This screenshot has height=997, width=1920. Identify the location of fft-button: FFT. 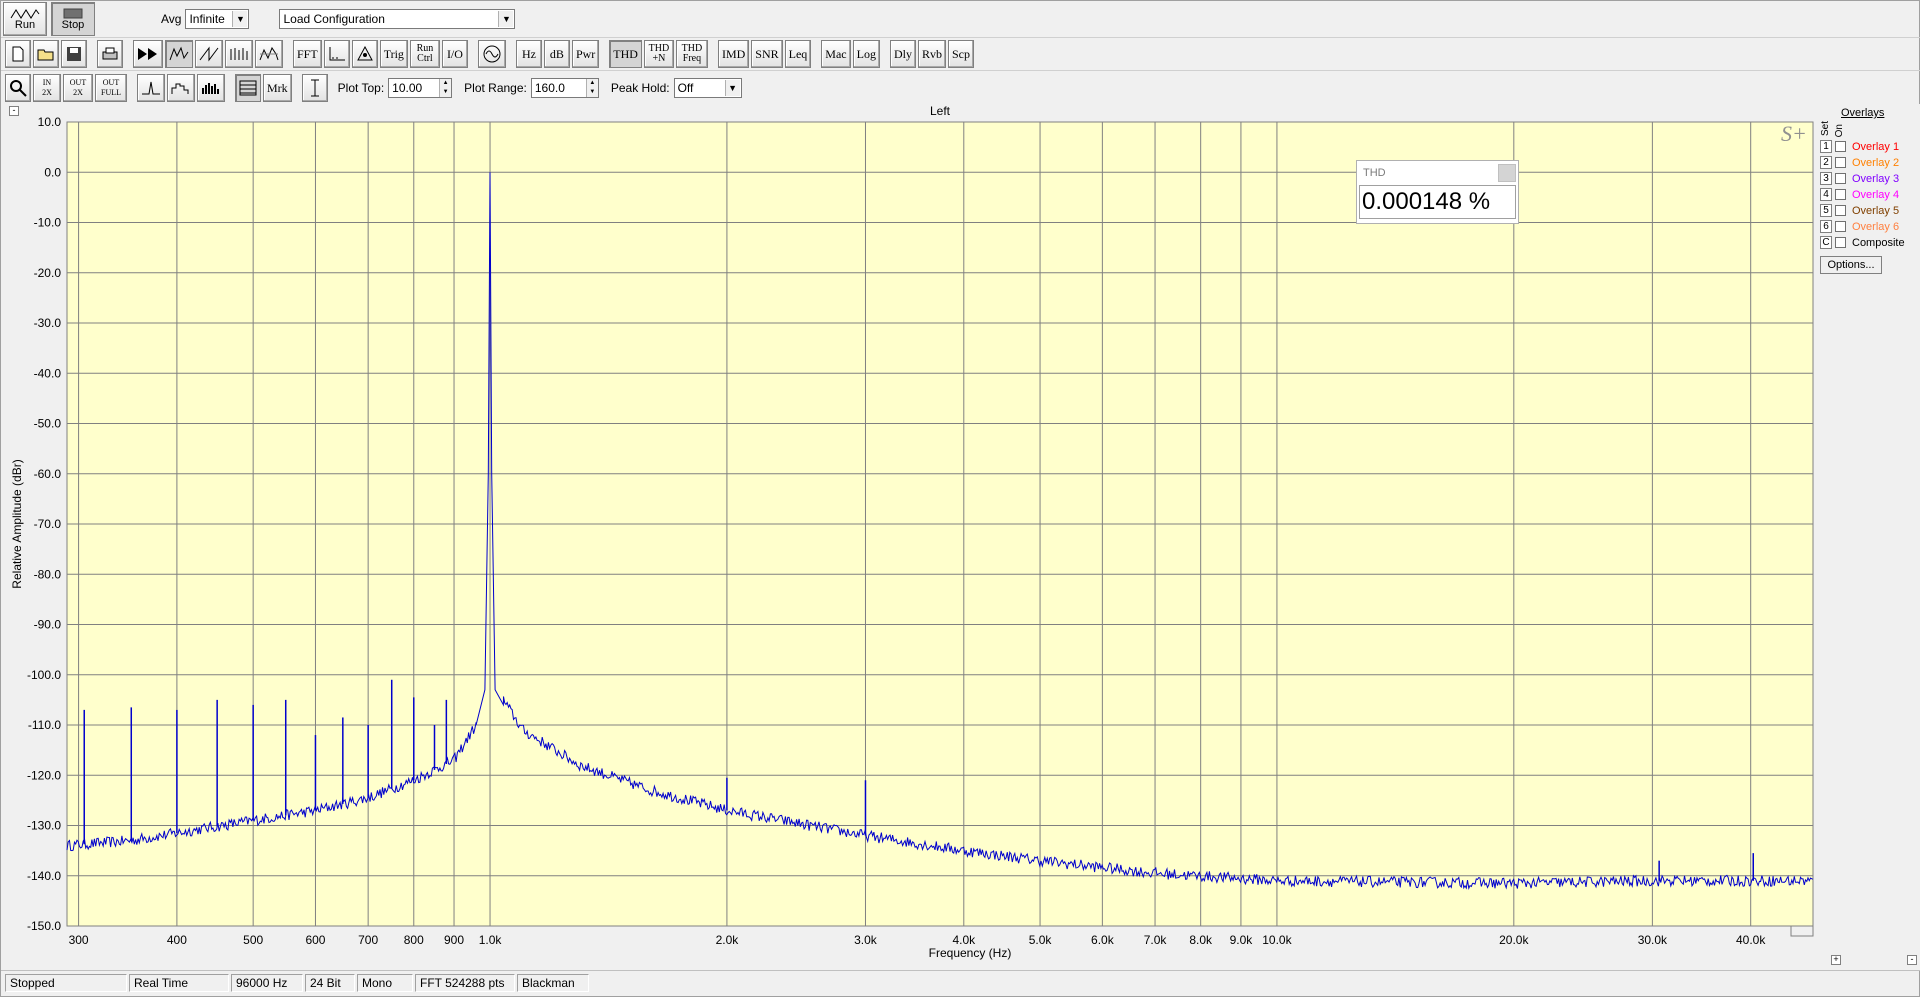
(307, 54).